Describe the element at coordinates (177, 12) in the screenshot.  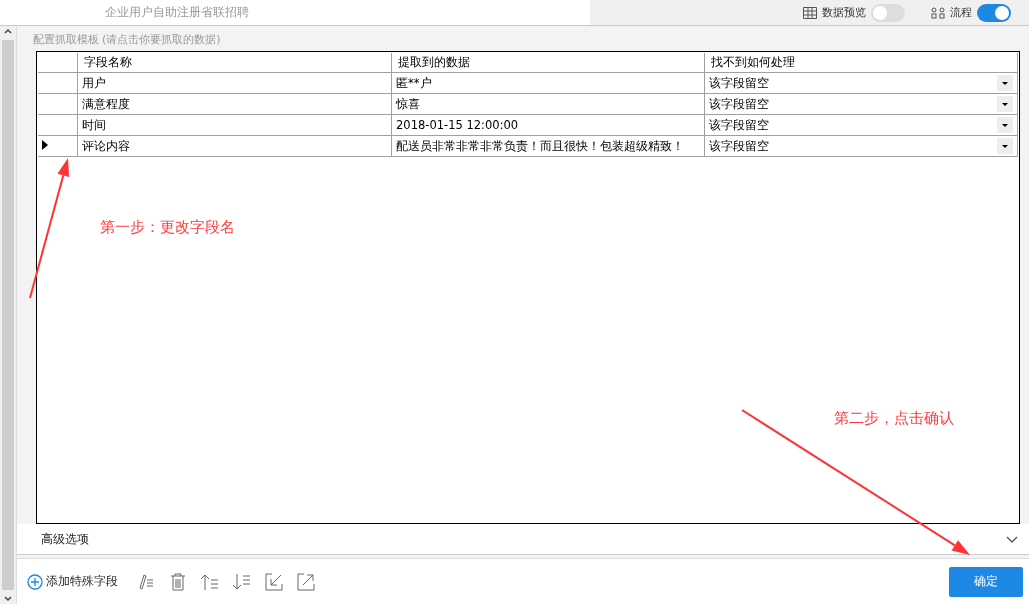
I see `page-title: 企业用户自助注册省联招聘` at that location.